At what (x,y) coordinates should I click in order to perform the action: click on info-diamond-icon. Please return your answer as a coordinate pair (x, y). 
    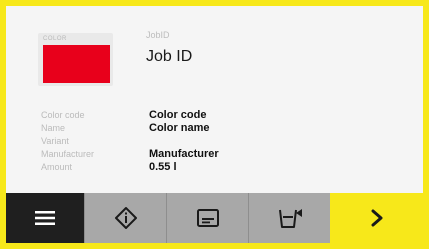
    Looking at the image, I should click on (125, 218).